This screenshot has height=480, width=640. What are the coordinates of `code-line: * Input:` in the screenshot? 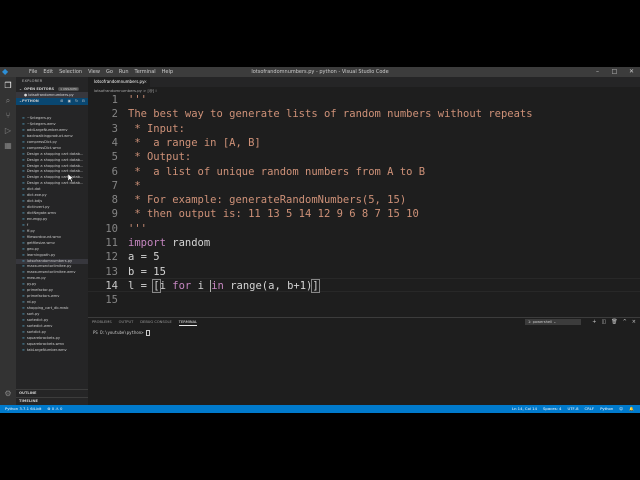 It's located at (156, 128).